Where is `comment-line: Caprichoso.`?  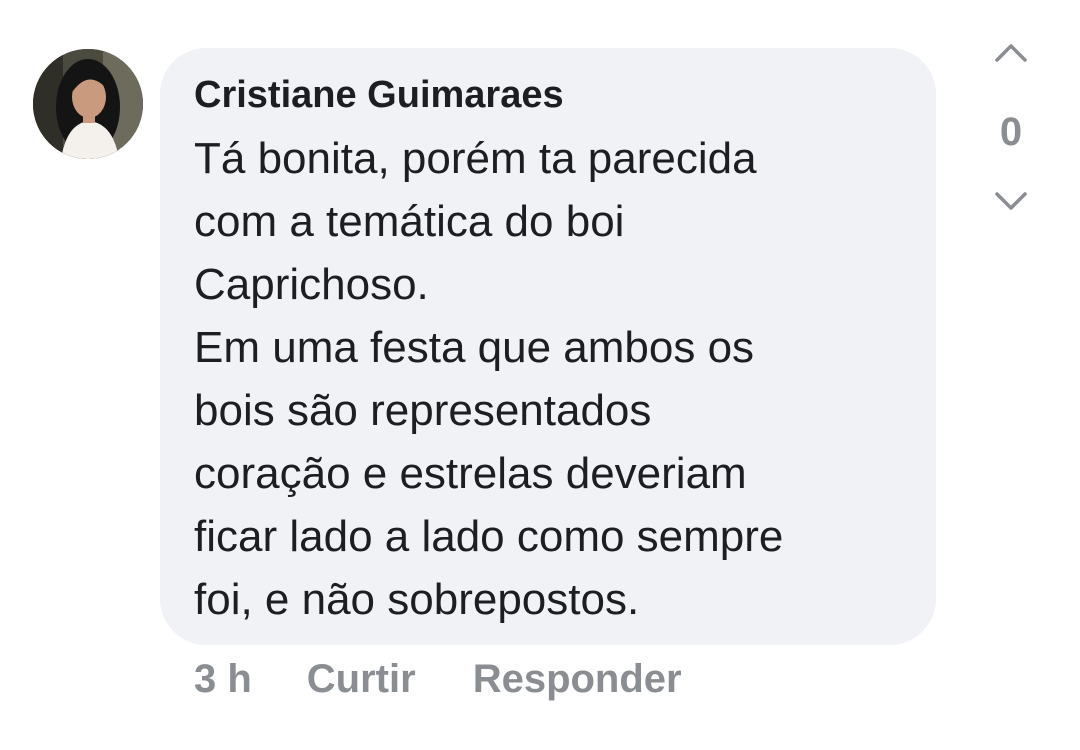
comment-line: Caprichoso. is located at coordinates (311, 284).